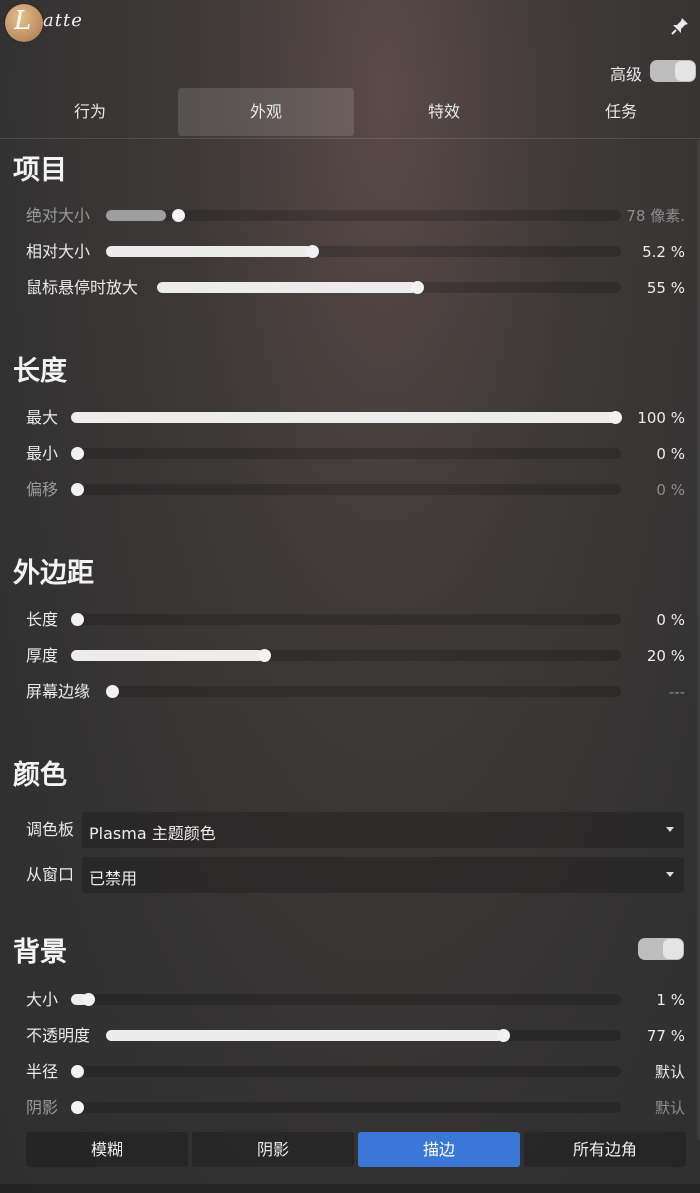 The height and width of the screenshot is (1193, 700). What do you see at coordinates (665, 288) in the screenshot?
I see `value-zoom-on-hover: 55 %` at bounding box center [665, 288].